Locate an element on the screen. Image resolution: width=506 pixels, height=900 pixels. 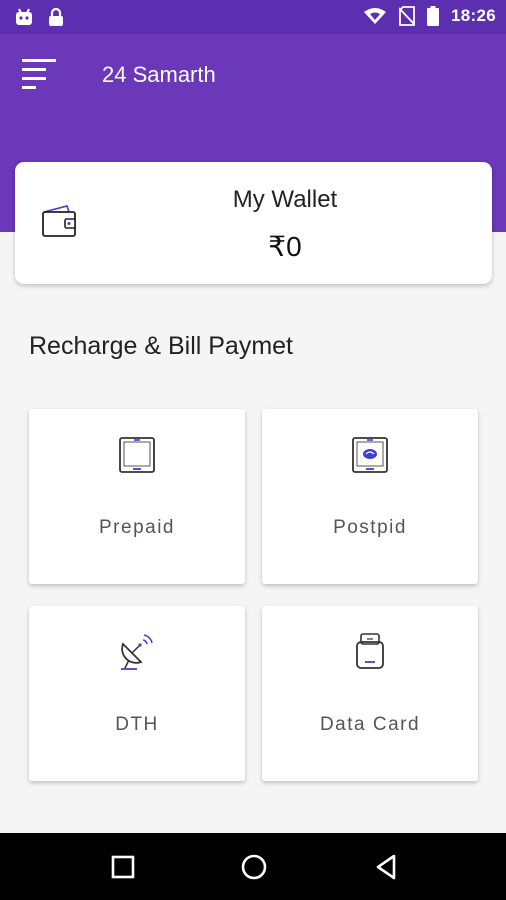
recents-icon is located at coordinates (123, 867).